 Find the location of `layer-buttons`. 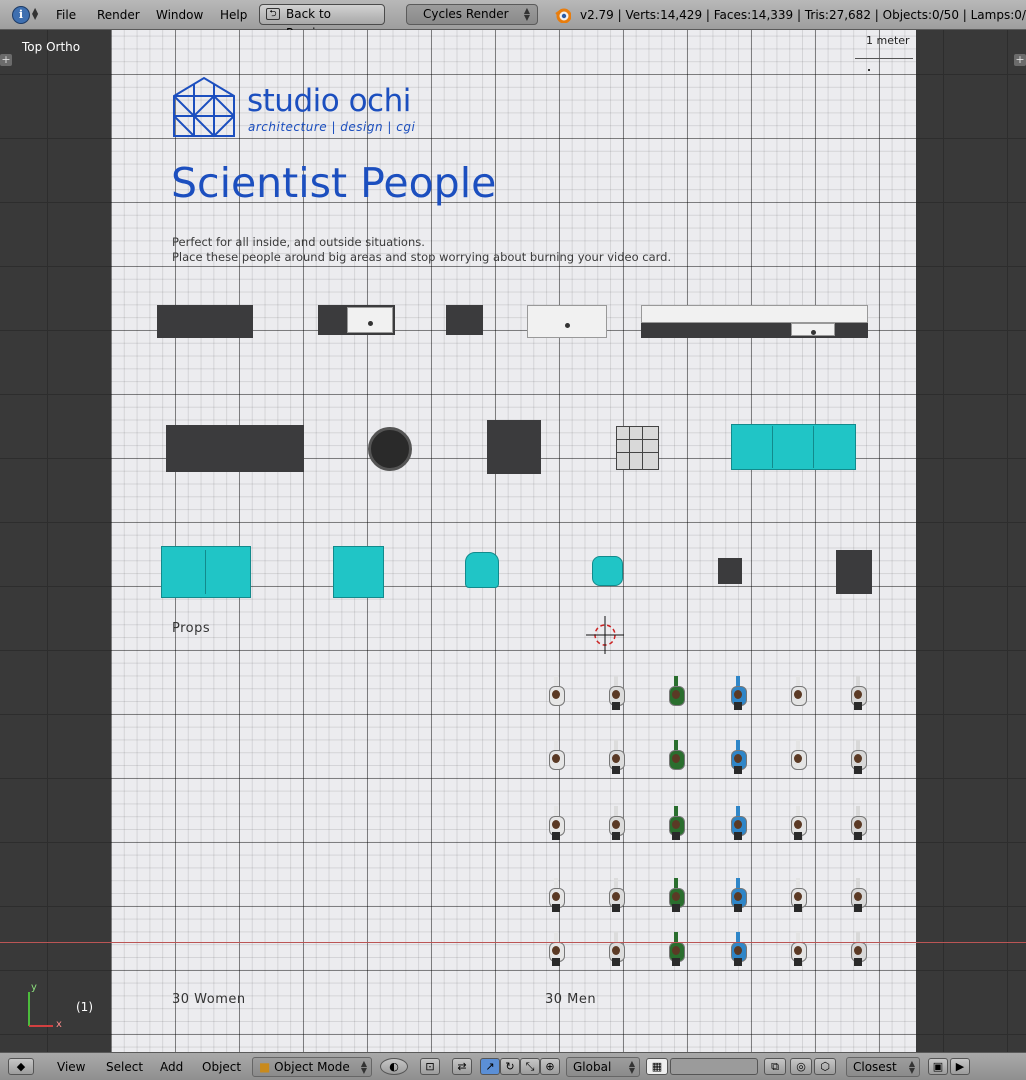

layer-buttons is located at coordinates (714, 1066).